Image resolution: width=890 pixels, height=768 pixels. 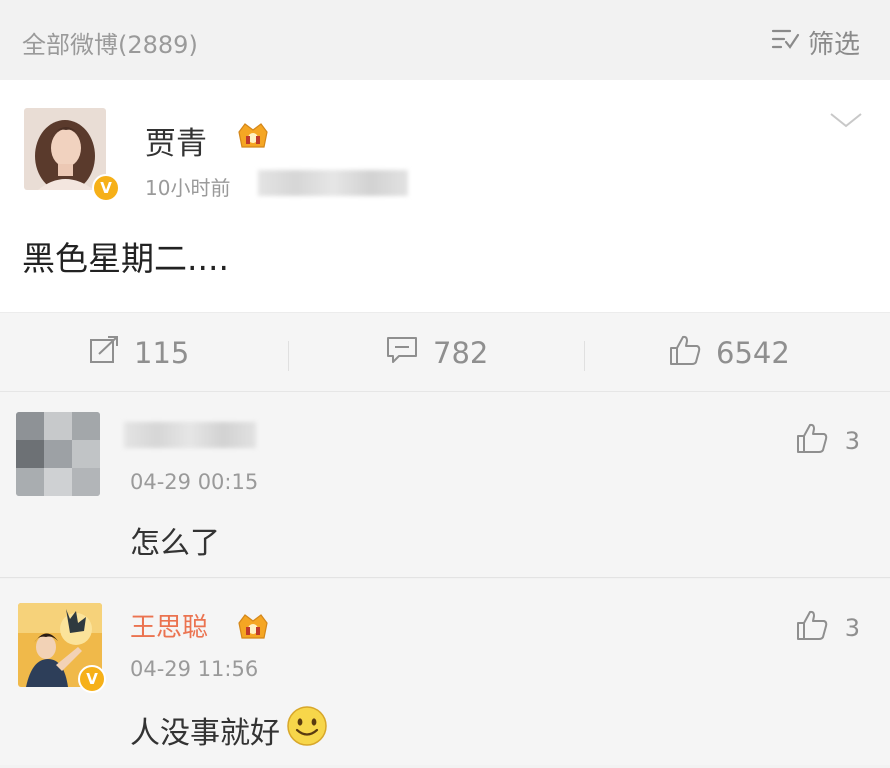 What do you see at coordinates (194, 482) in the screenshot?
I see `comment-time: 04-29 00:15` at bounding box center [194, 482].